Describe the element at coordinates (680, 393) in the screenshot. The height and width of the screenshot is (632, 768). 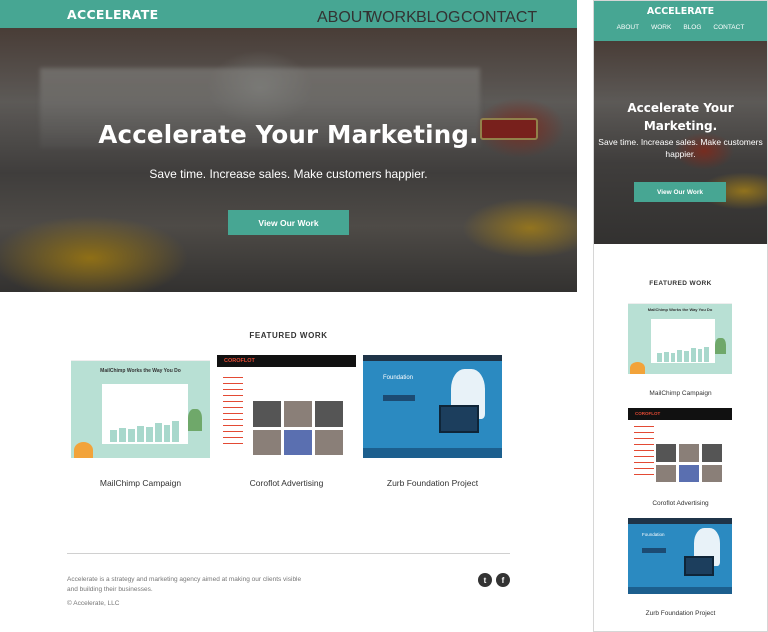
I see `mobile-mailchimp-caption: MailChimp Campaign` at that location.